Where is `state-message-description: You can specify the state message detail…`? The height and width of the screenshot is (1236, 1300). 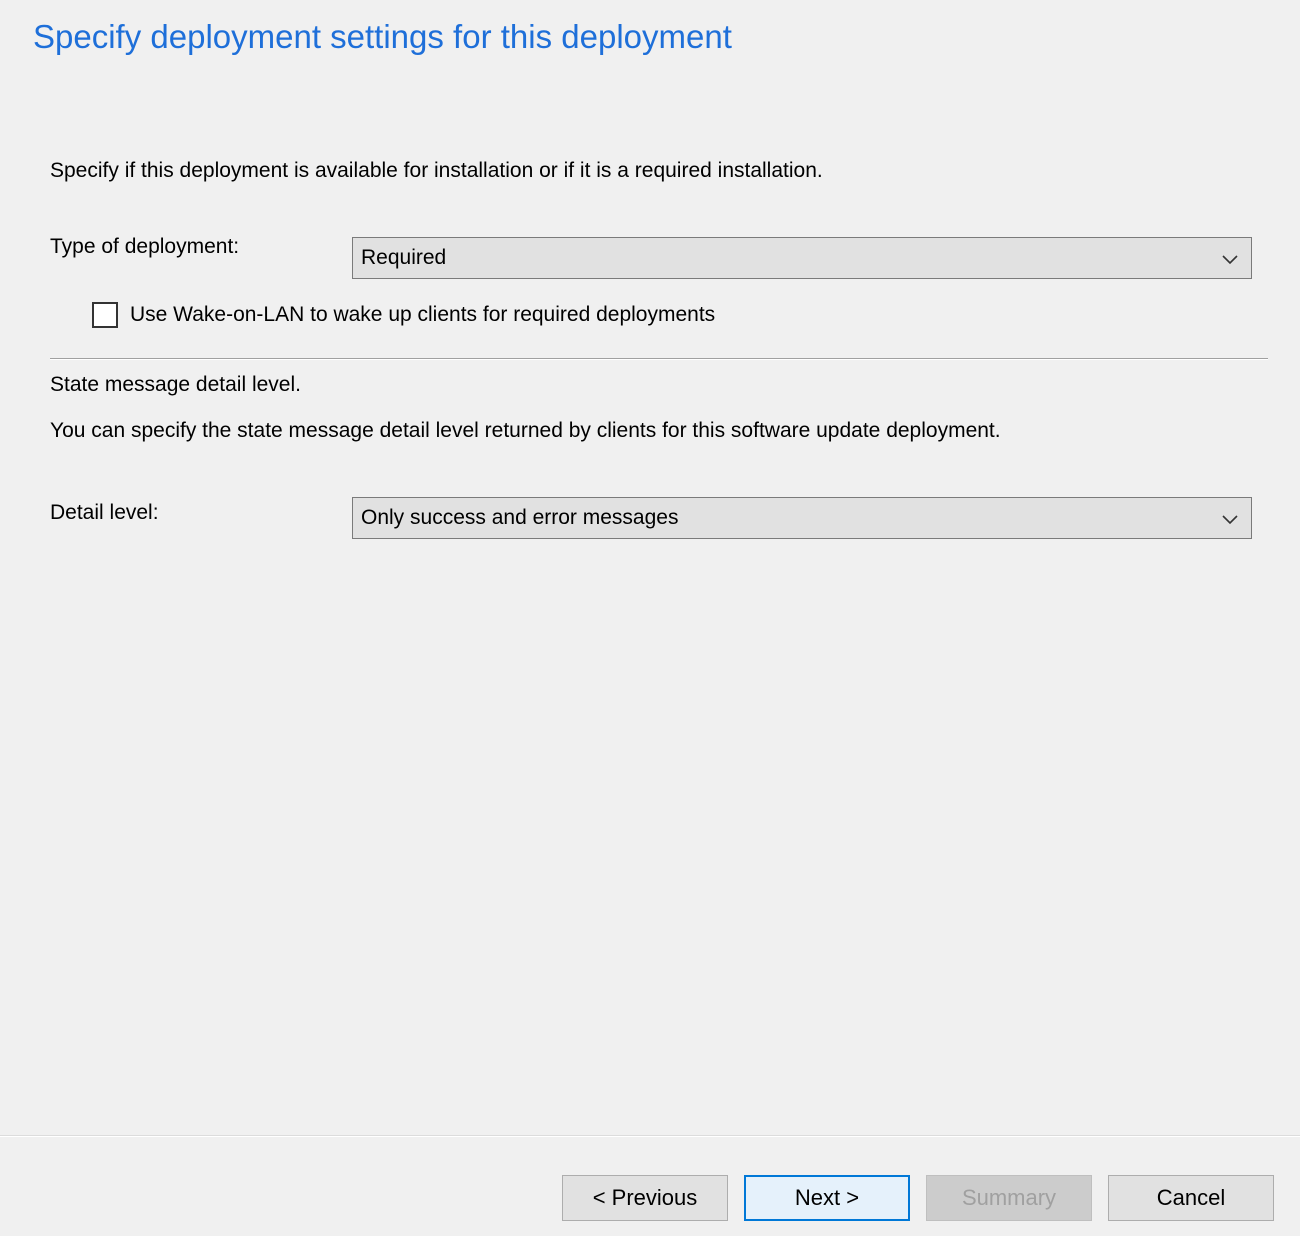 state-message-description: You can specify the state message detail… is located at coordinates (525, 430).